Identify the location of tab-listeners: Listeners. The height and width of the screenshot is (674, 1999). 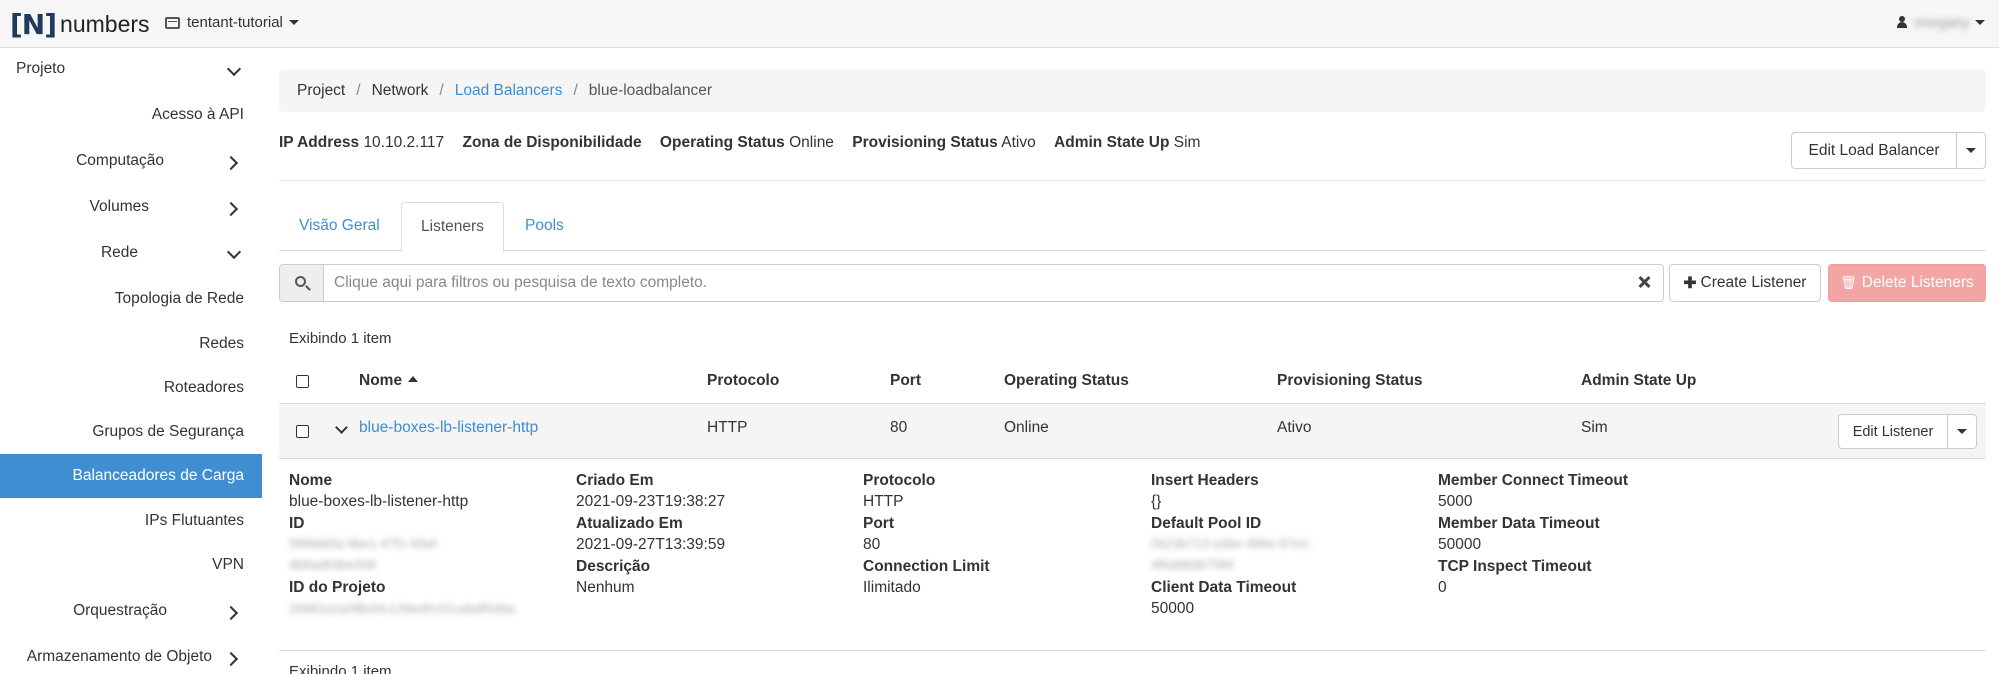
(452, 227).